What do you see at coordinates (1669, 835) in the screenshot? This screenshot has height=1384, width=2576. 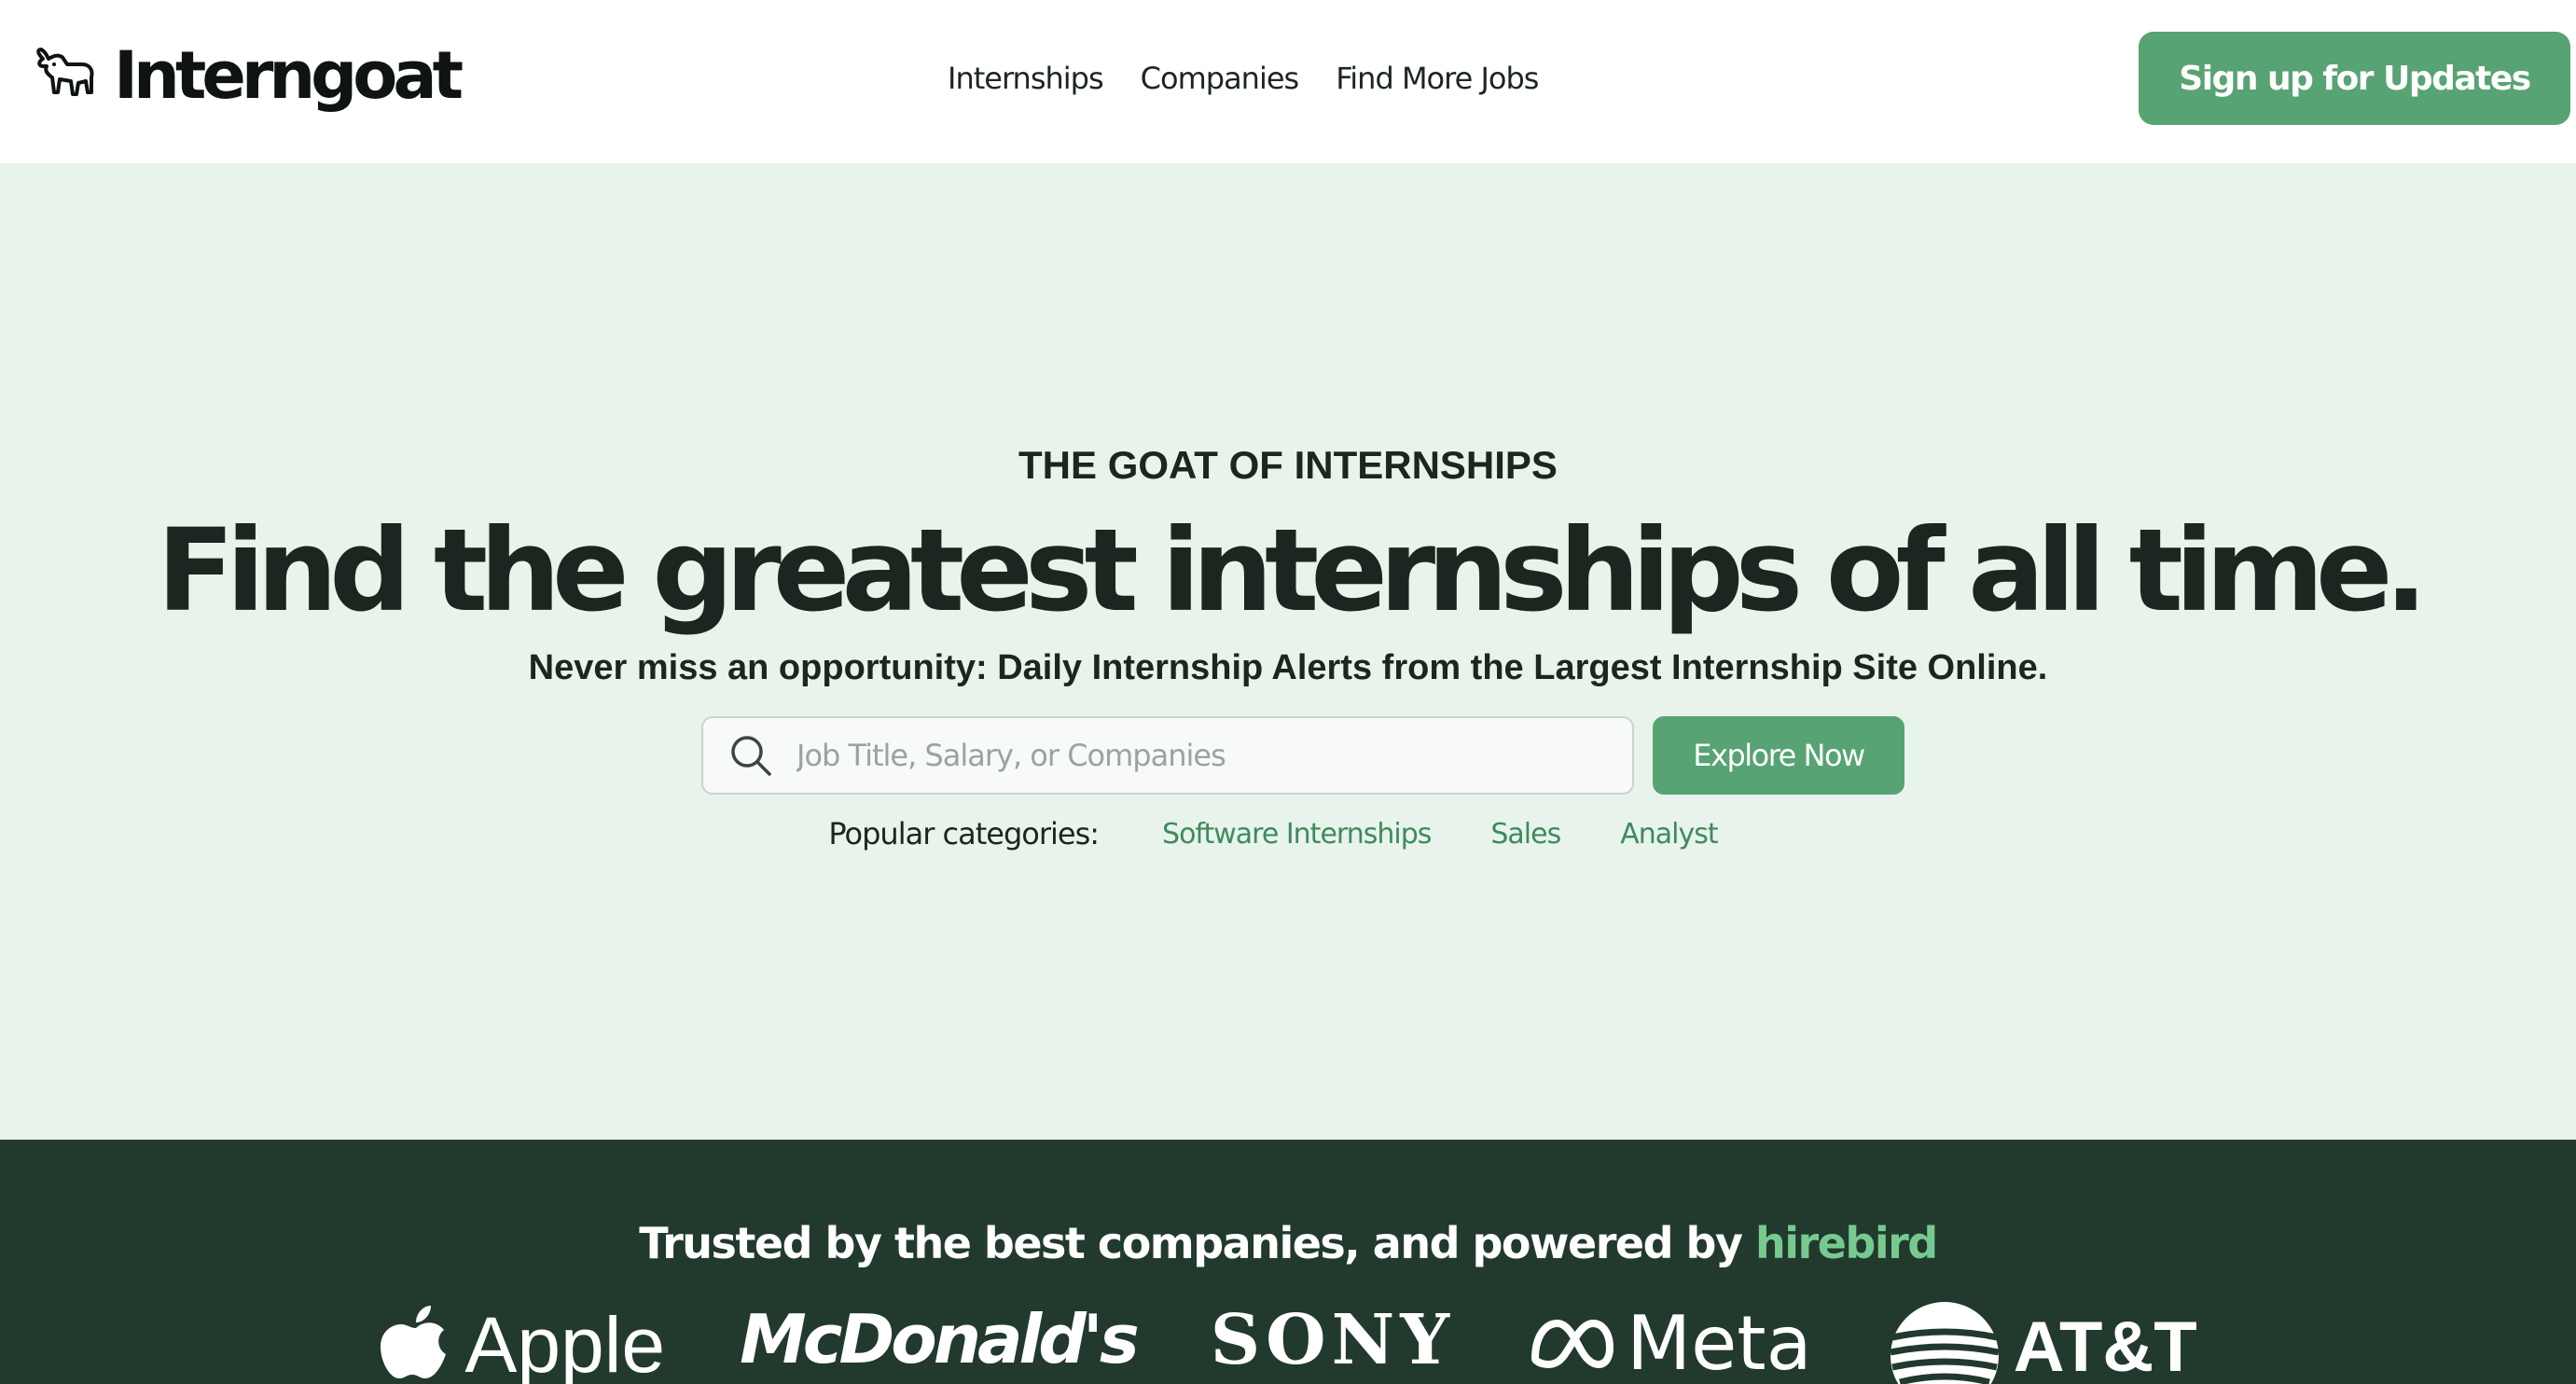 I see `category-analyst: Analyst` at bounding box center [1669, 835].